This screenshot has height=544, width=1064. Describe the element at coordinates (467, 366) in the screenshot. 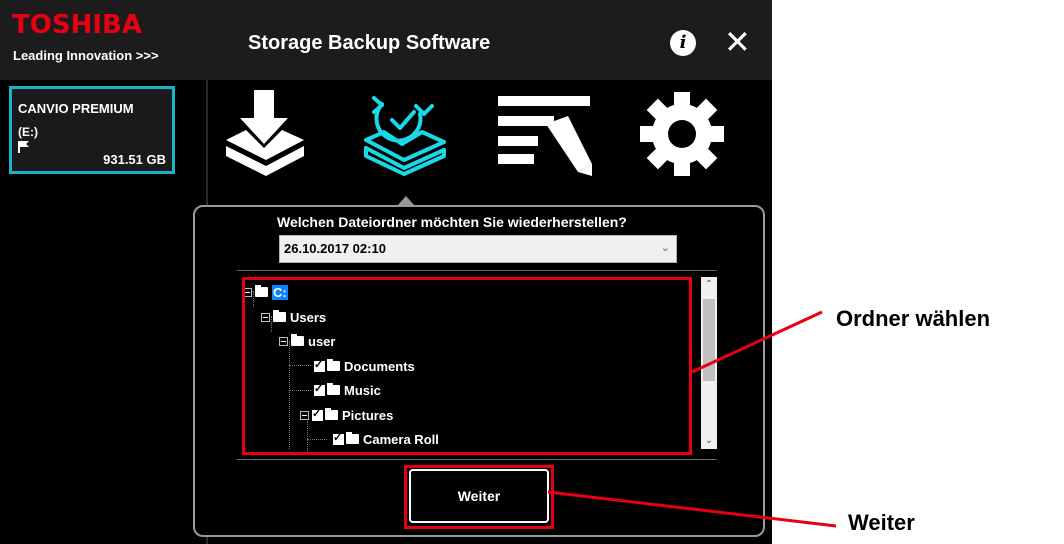

I see `folder-tree-highlight` at that location.